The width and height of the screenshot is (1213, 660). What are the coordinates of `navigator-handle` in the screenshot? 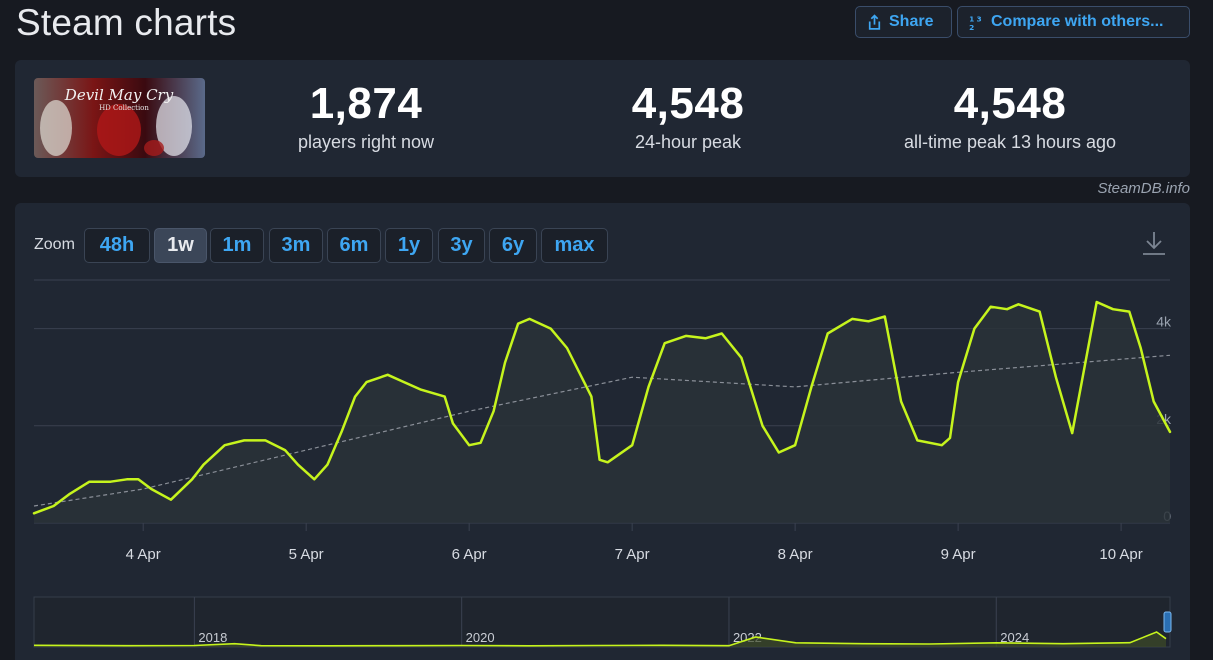 It's located at (1167, 622).